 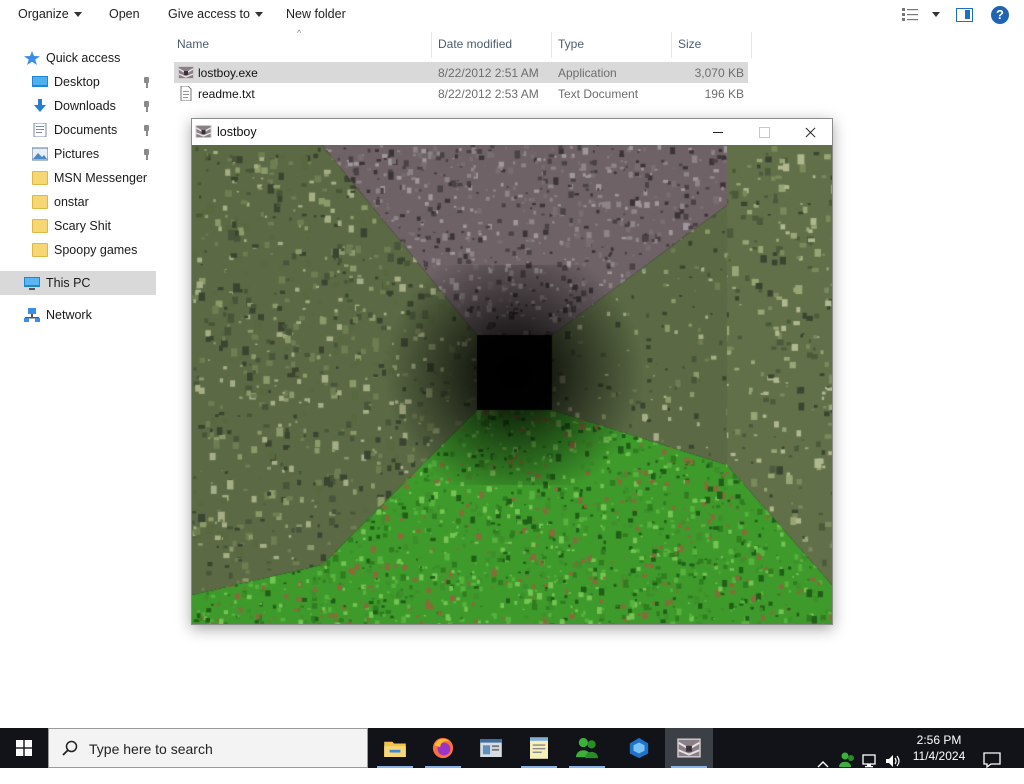 I want to click on nav-label: Pictures, so click(x=77, y=154).